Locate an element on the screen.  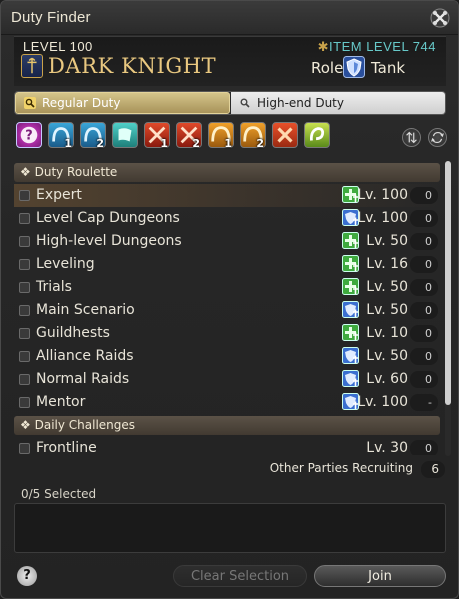
sort-icon is located at coordinates (411, 137).